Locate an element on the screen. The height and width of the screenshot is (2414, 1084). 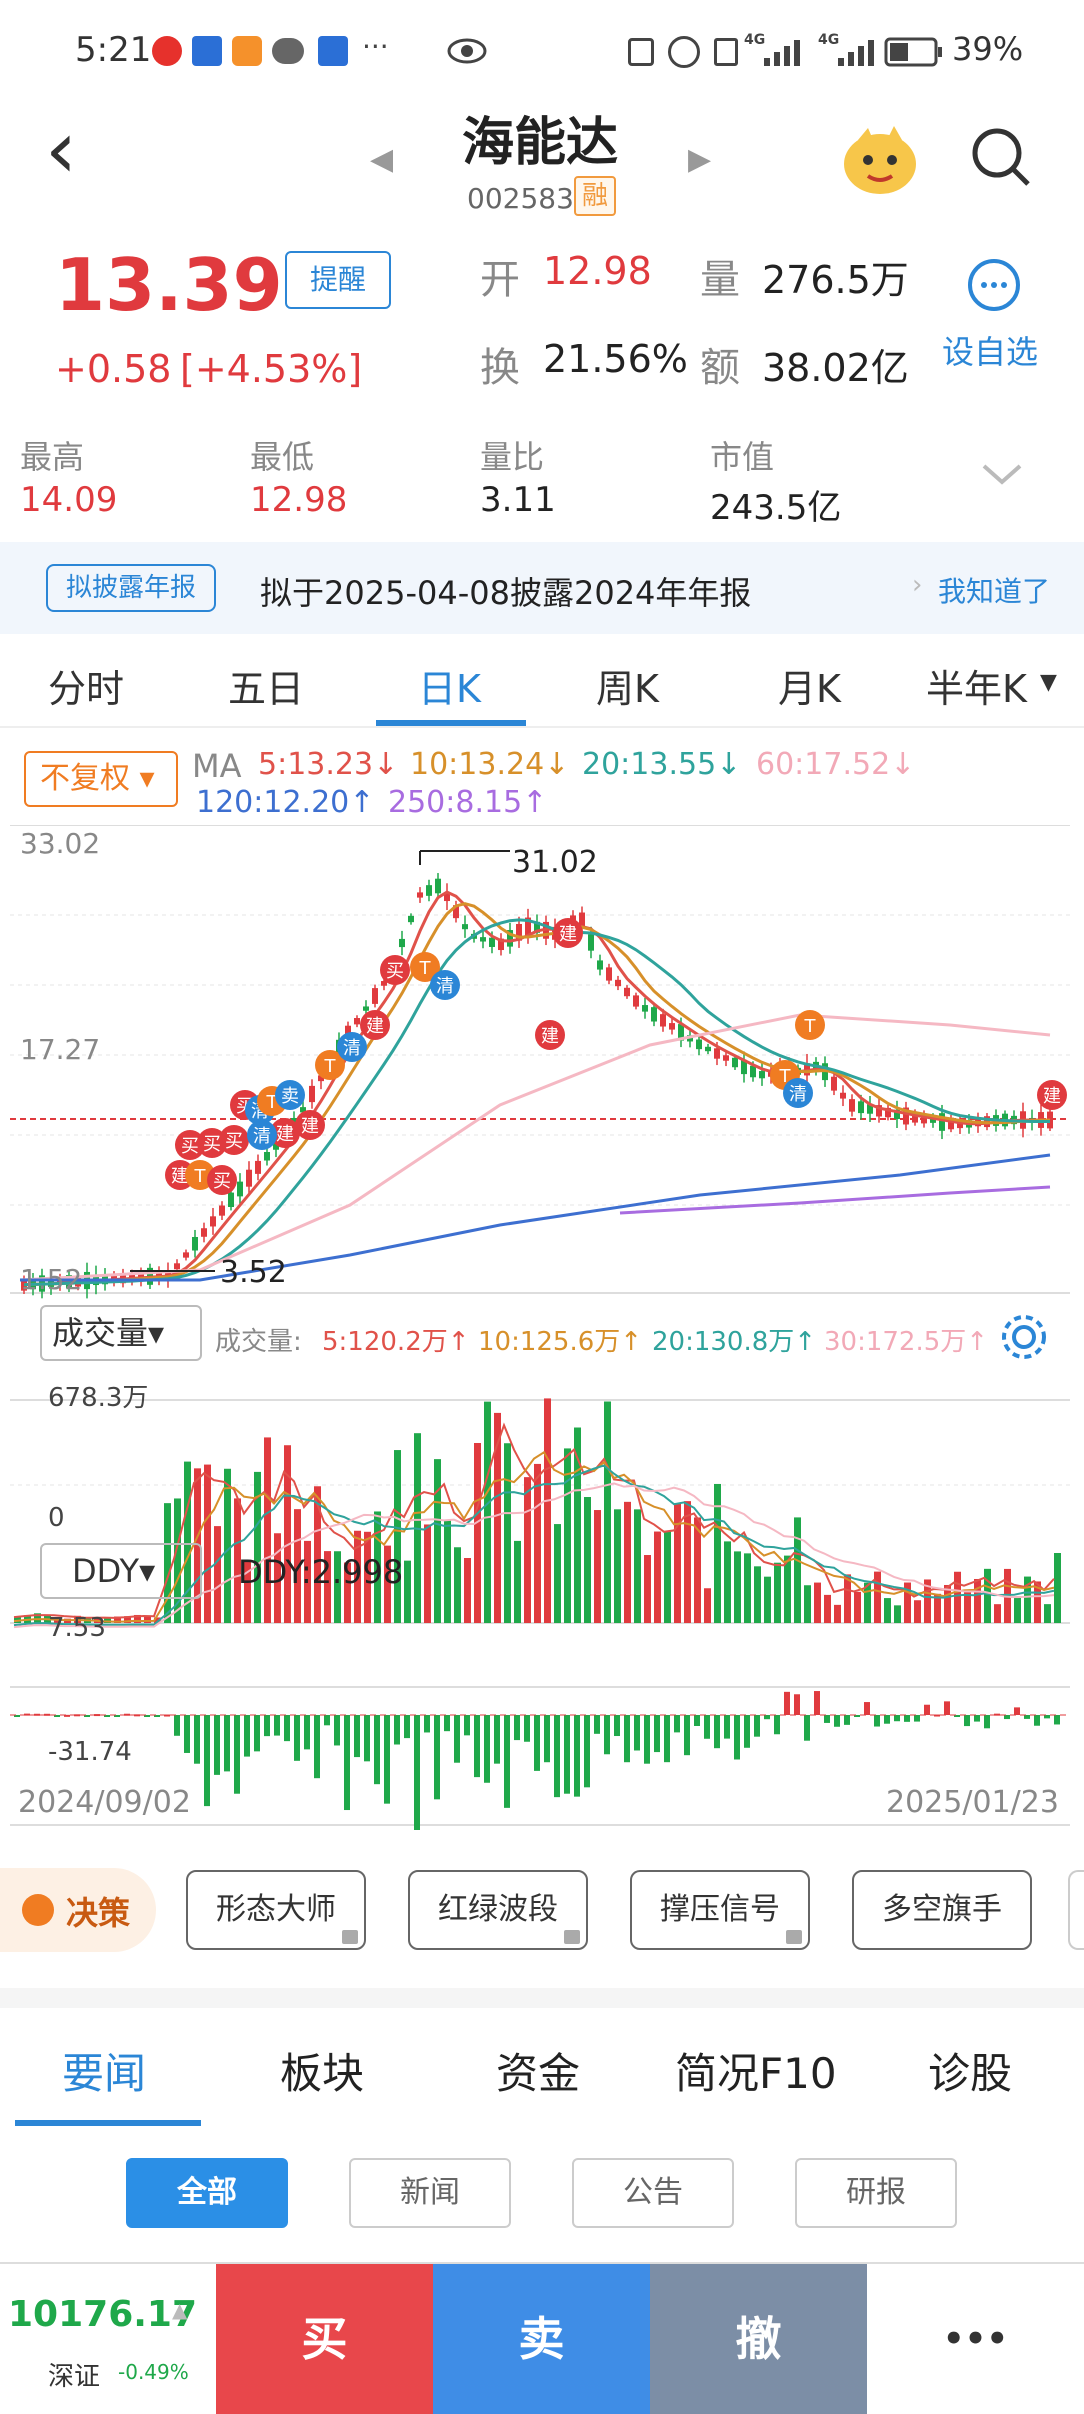
ddy-indicator-select: DDY▾ is located at coordinates (121, 1571).